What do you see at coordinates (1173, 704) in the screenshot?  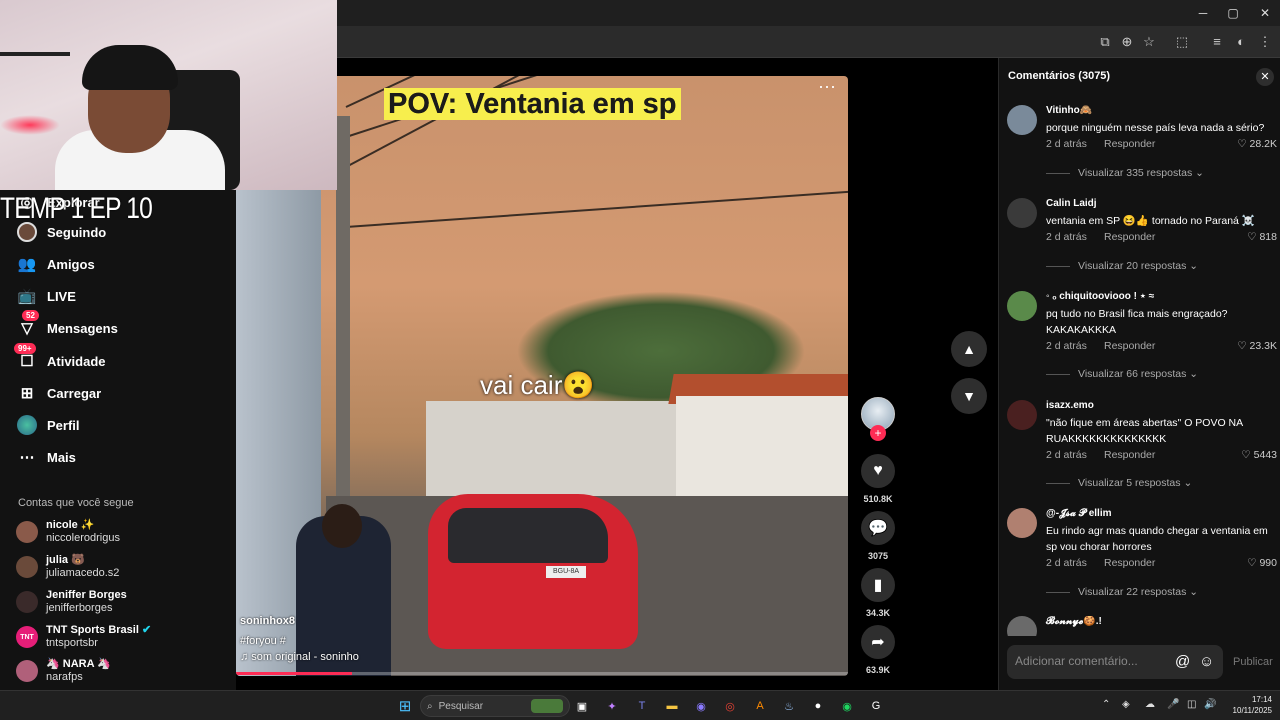 I see `microphone-icon: 🎤` at bounding box center [1173, 704].